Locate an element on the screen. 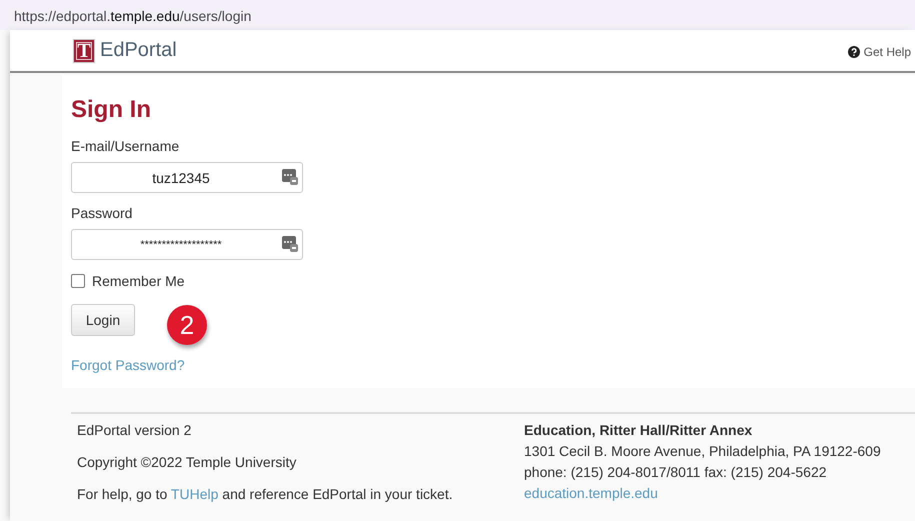 Image resolution: width=915 pixels, height=521 pixels. office-name: Education, Ritter Hall/Ritter Annex is located at coordinates (639, 430).